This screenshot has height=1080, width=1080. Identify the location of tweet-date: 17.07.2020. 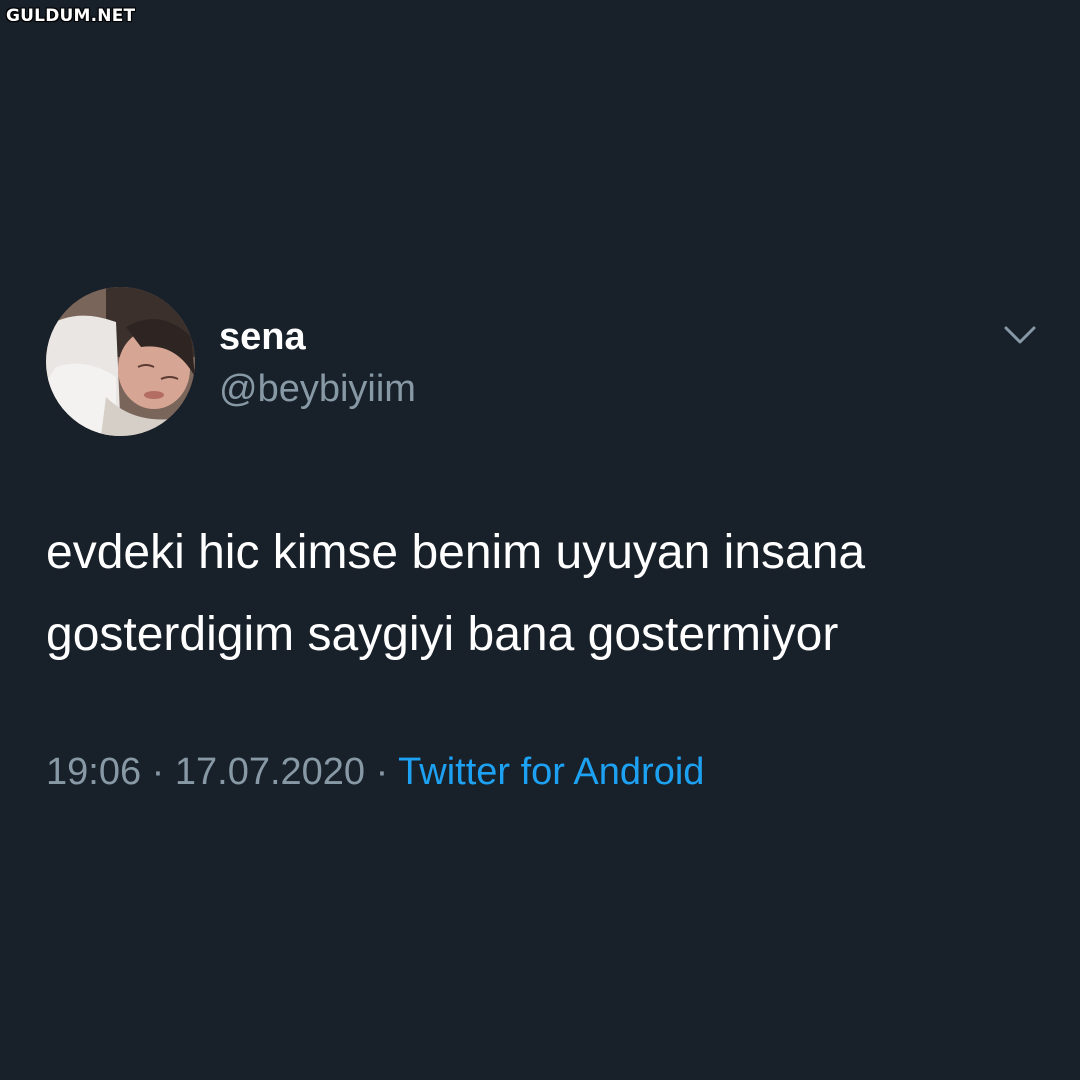
(270, 772).